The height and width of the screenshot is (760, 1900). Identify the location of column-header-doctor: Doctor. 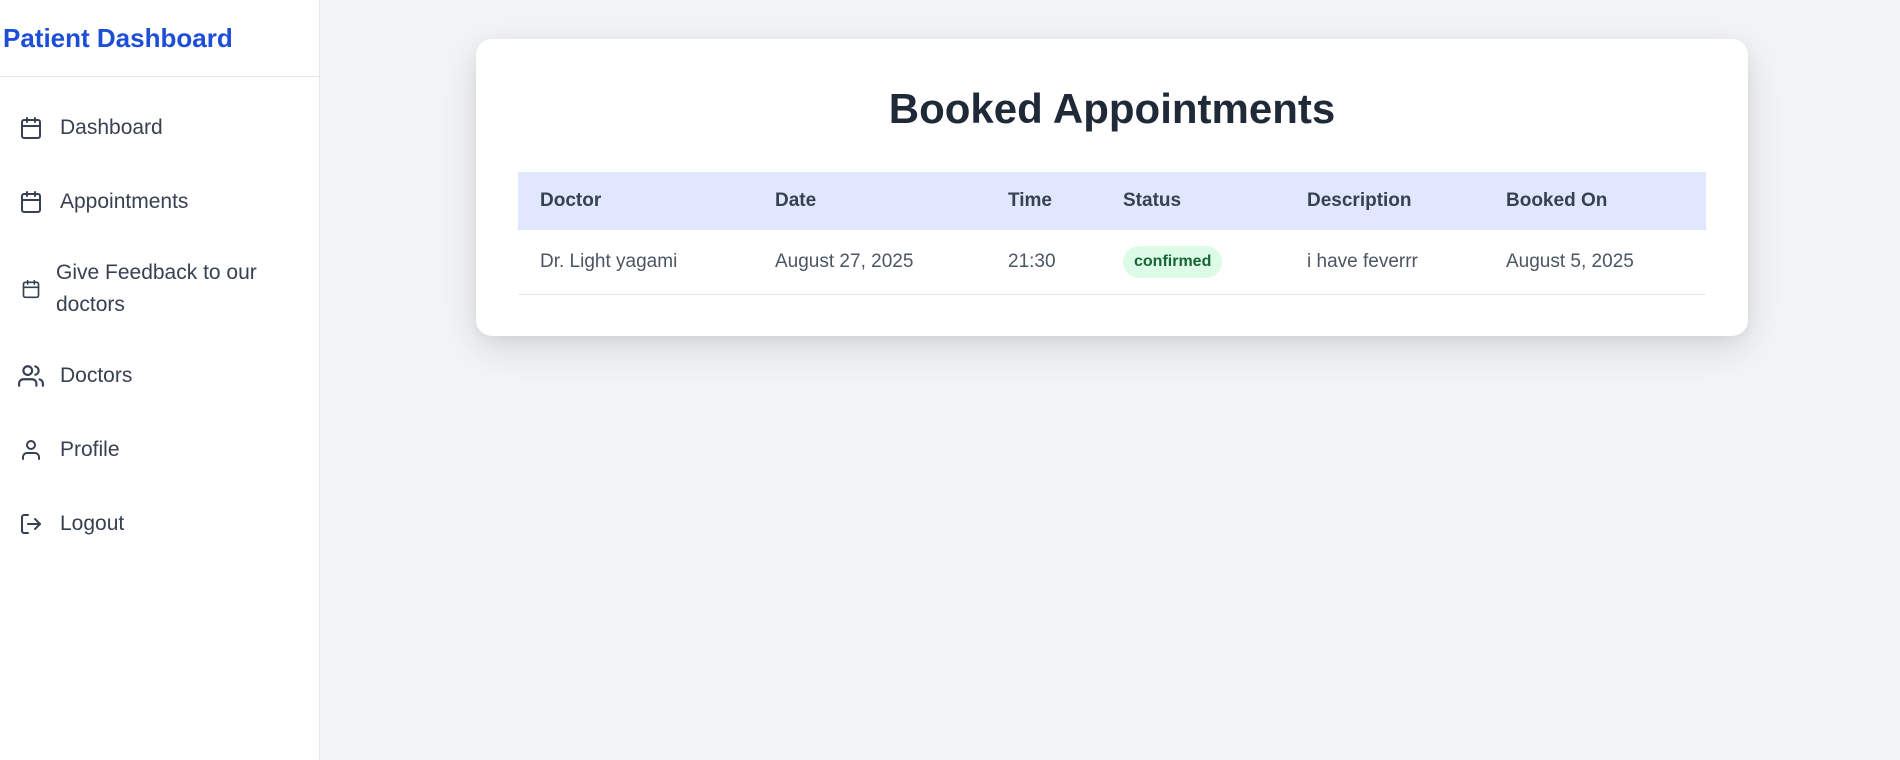
(571, 200).